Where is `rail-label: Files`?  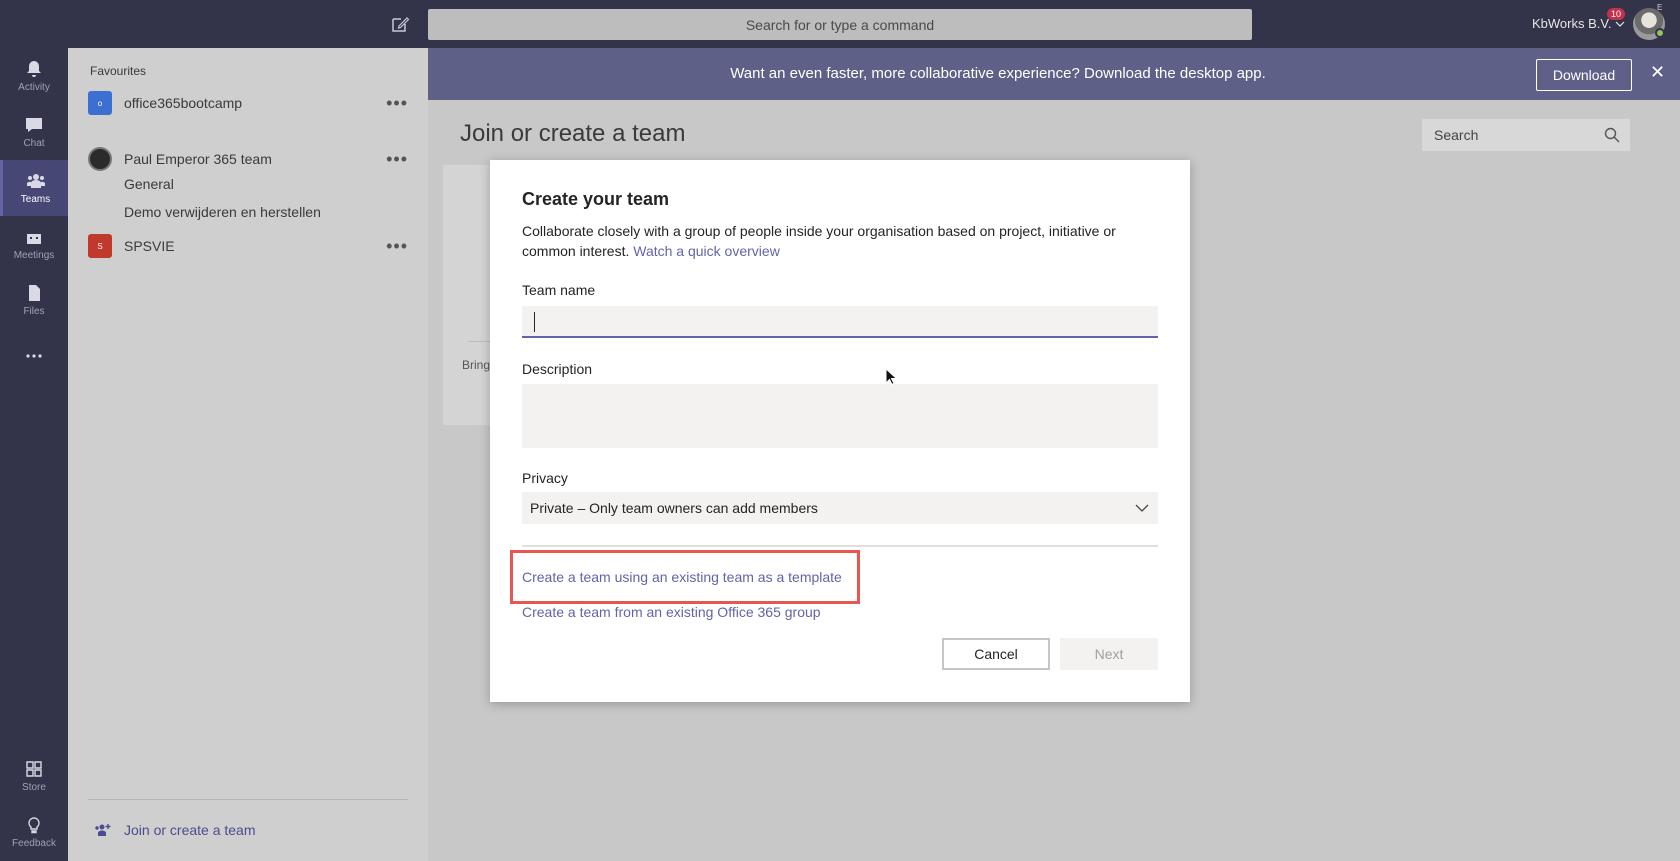 rail-label: Files is located at coordinates (34, 311).